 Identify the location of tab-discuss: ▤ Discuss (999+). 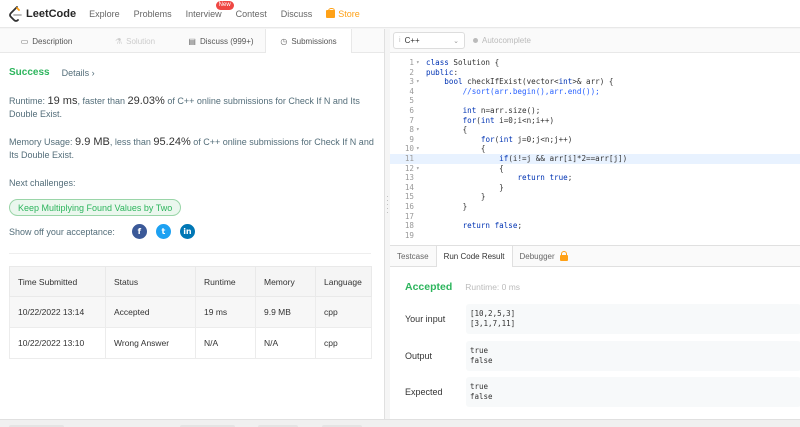
(221, 41).